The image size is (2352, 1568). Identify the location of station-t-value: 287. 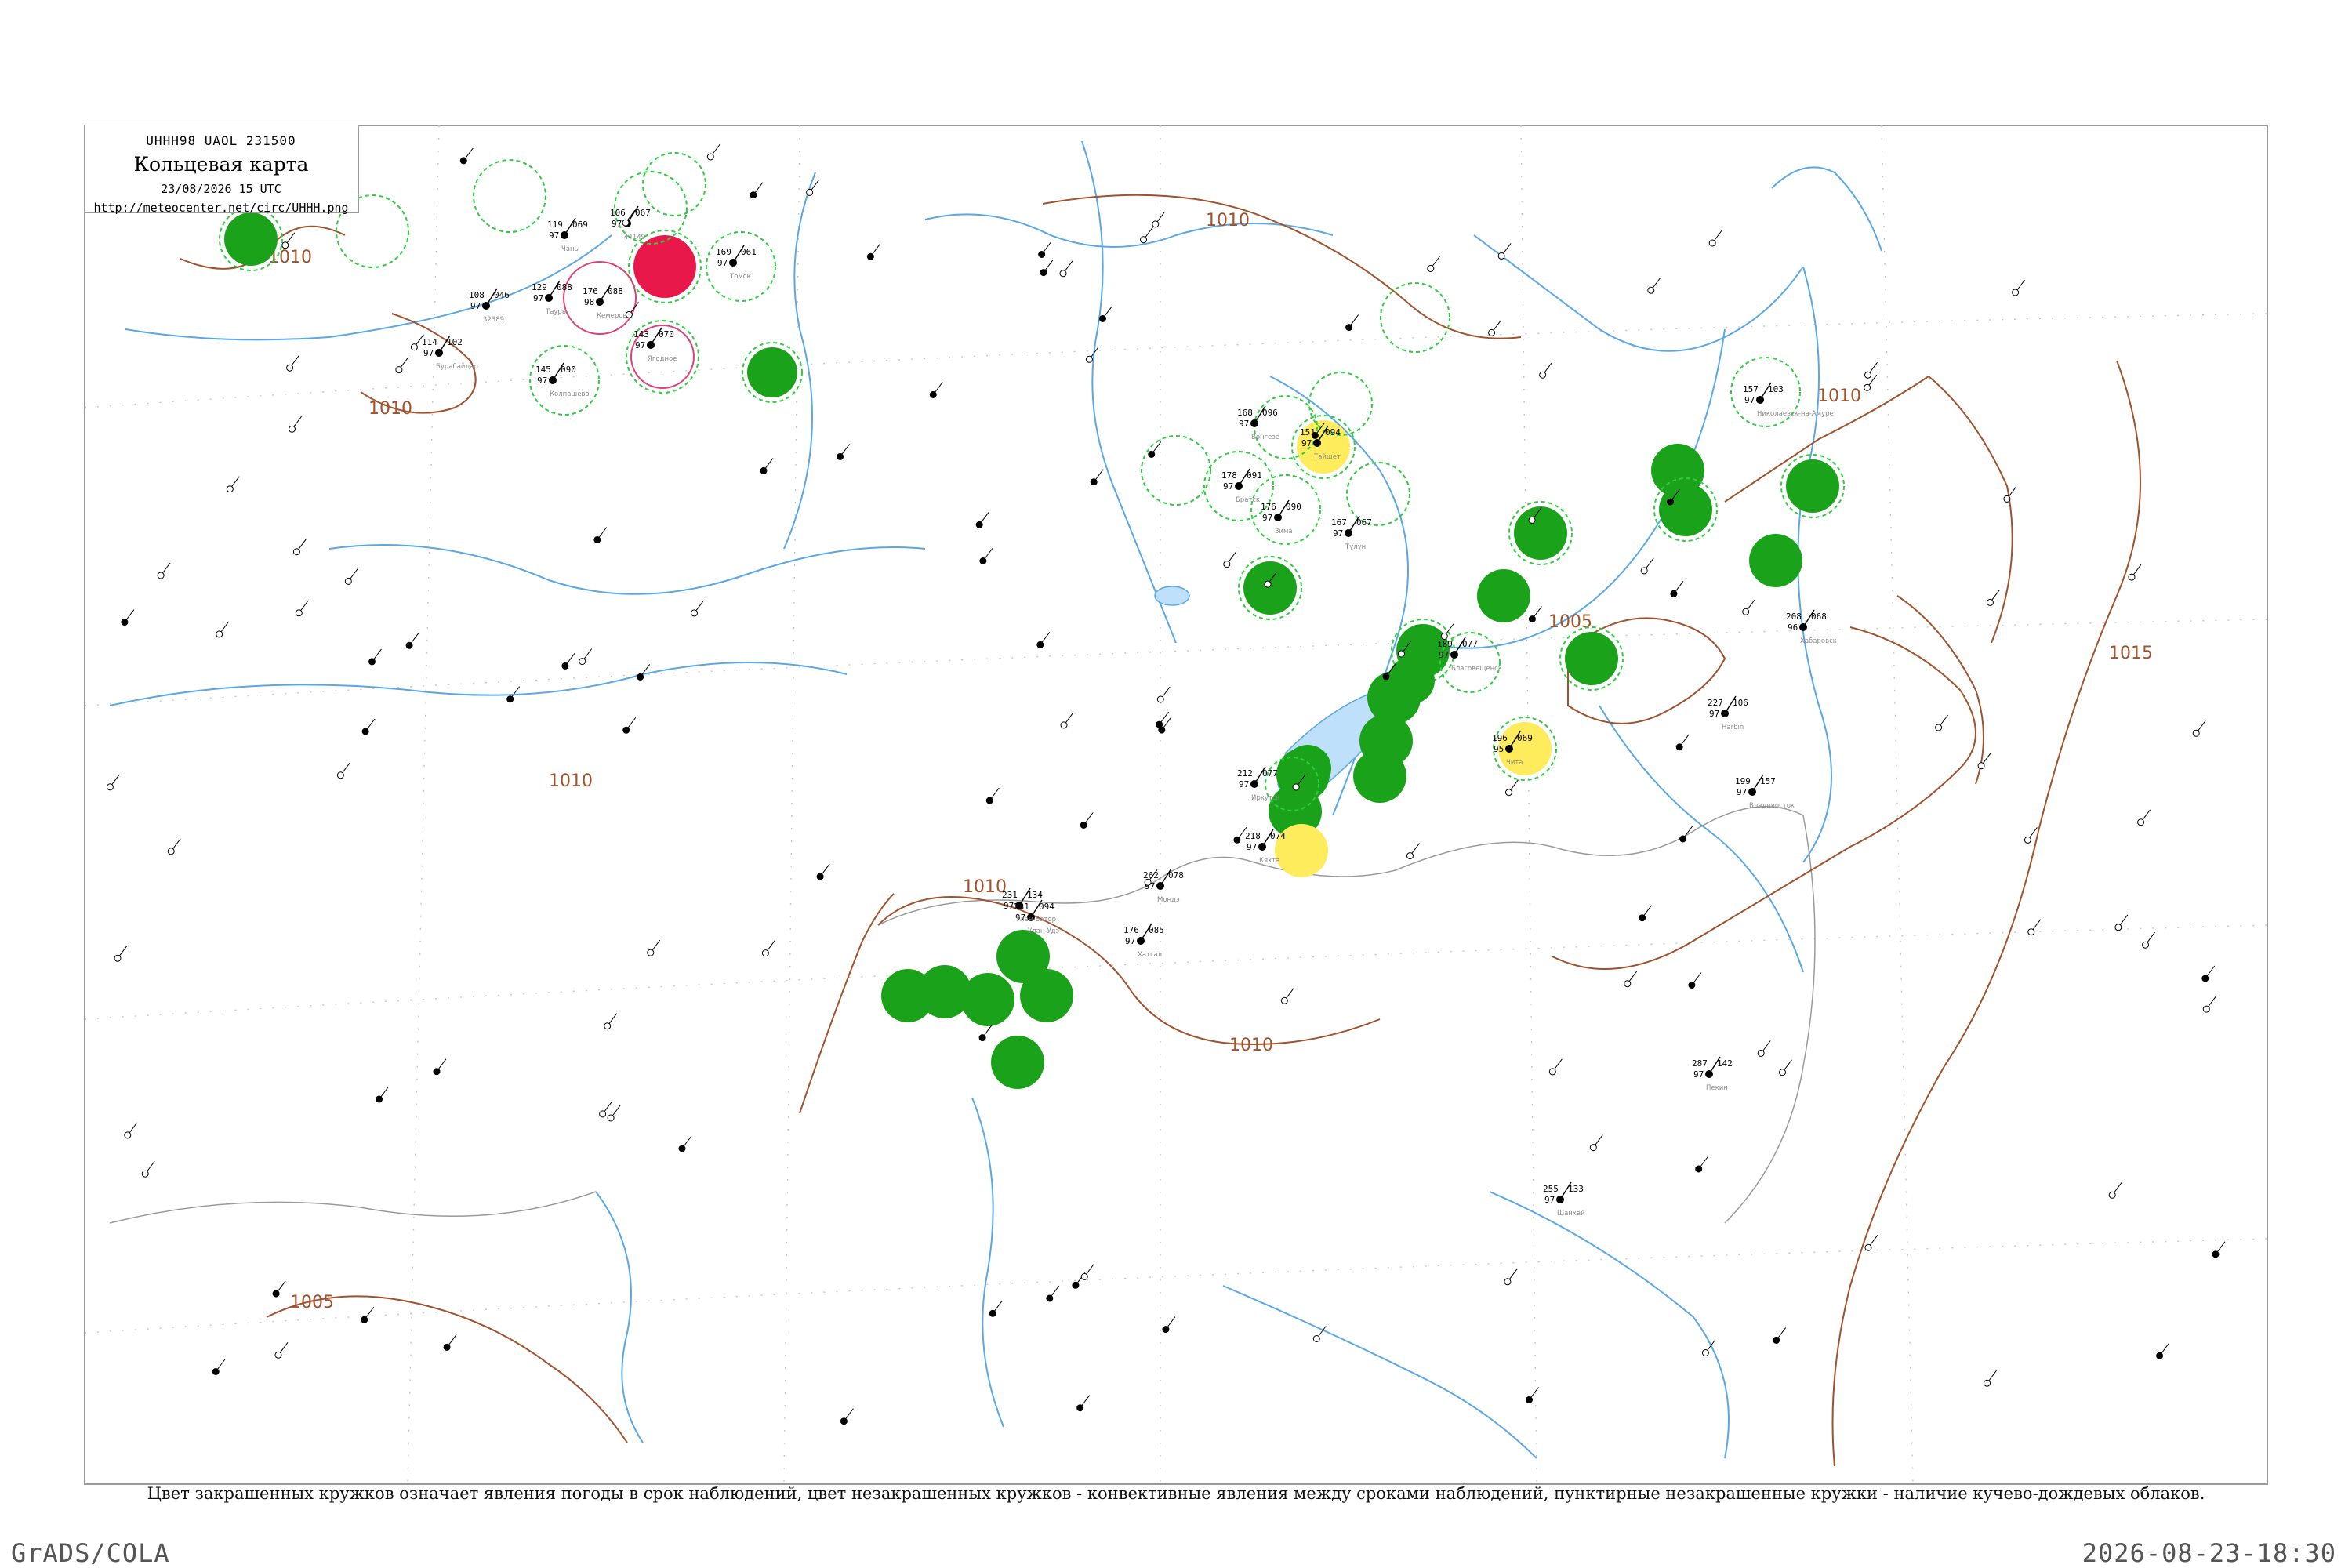
(1700, 1063).